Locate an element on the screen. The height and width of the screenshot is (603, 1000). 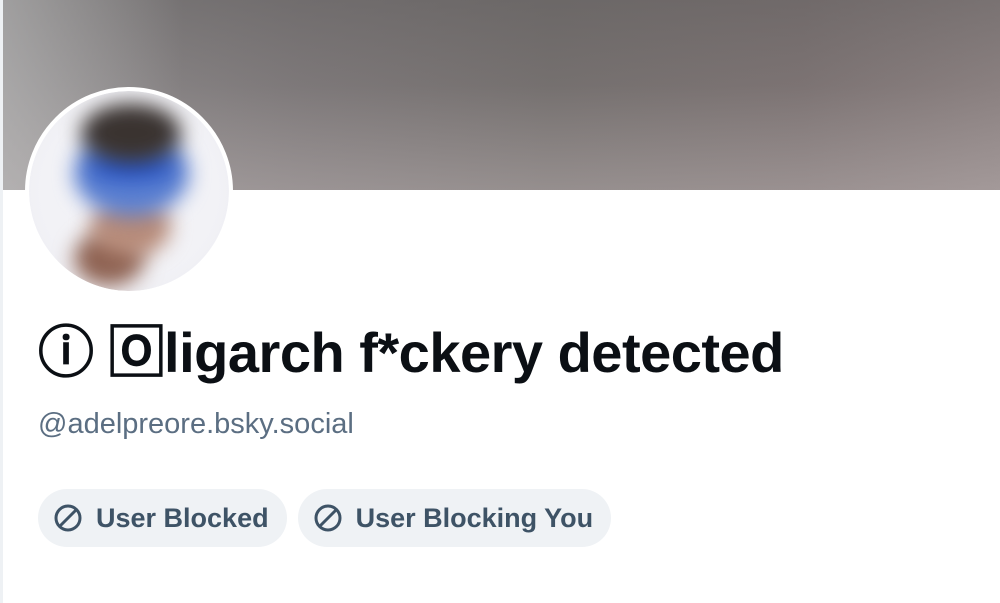
block-status-badges: User Blocked User Blocking You is located at coordinates (325, 518).